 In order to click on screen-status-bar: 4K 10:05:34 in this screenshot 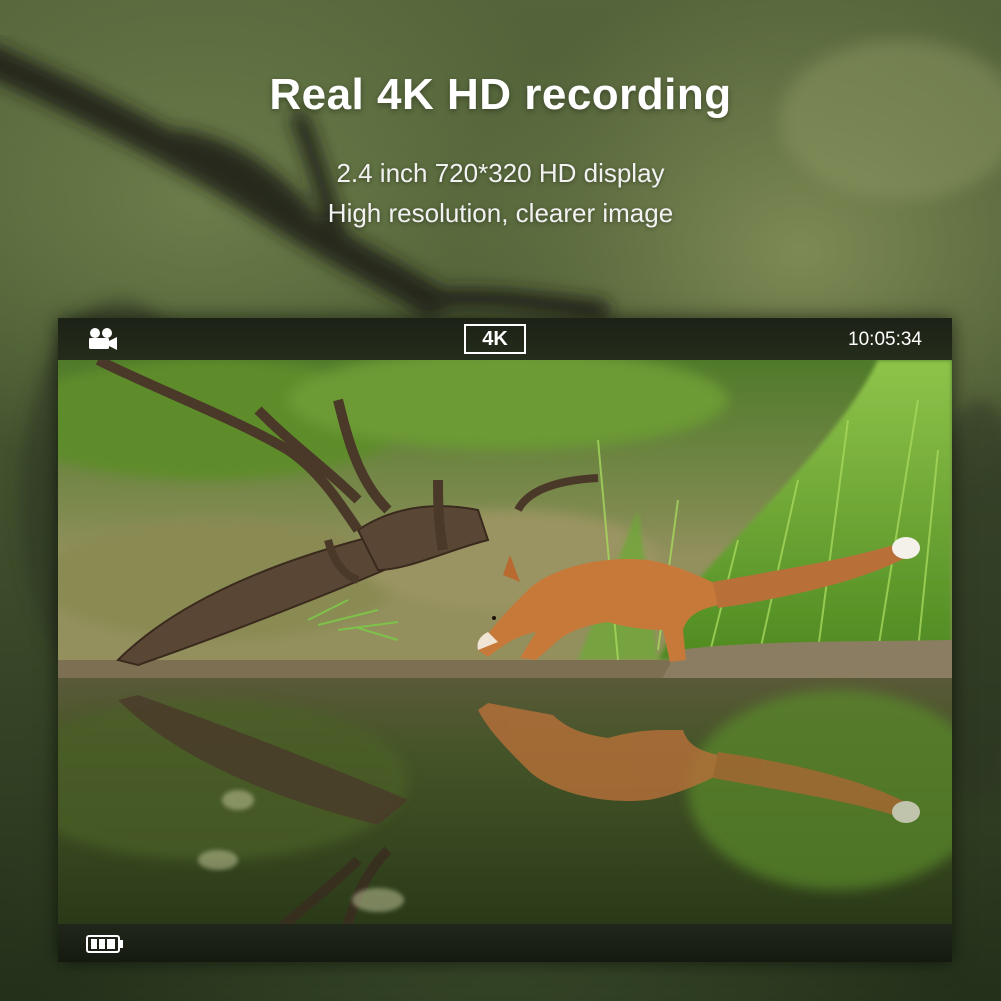, I will do `click(505, 339)`.